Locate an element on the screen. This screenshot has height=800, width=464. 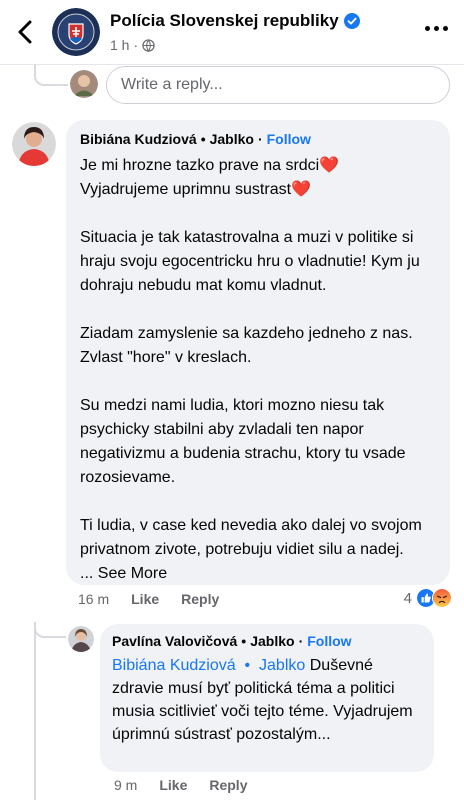
page-name: Polícia Slovenskej republiky is located at coordinates (235, 21).